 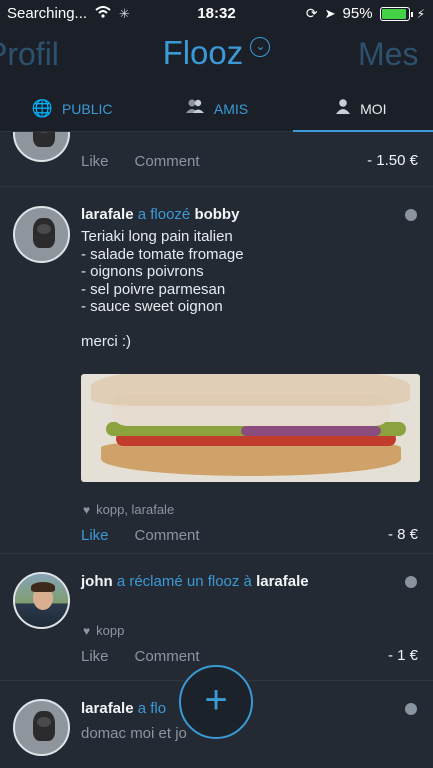 I want to click on friends-icon, so click(x=195, y=108).